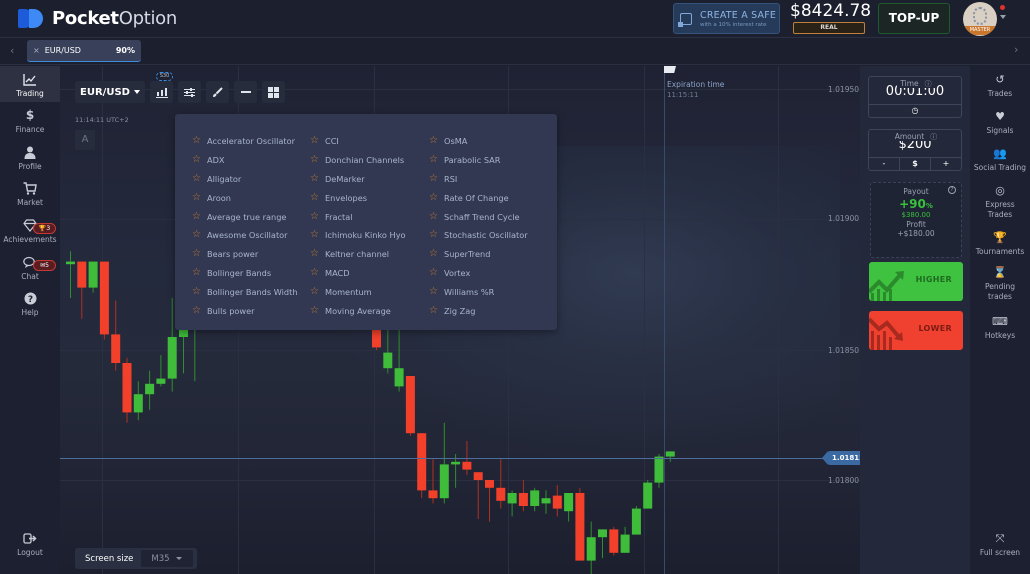 The height and width of the screenshot is (574, 1030). What do you see at coordinates (478, 273) in the screenshot?
I see `indicator-item: ☆ Vortex` at bounding box center [478, 273].